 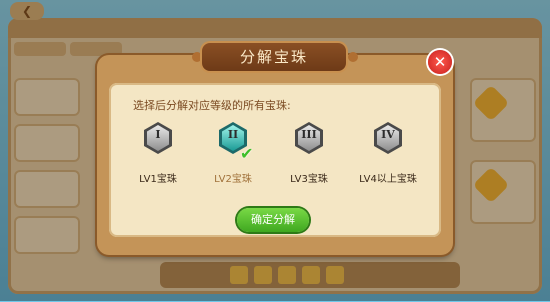 What do you see at coordinates (388, 179) in the screenshot?
I see `gem-label: LV4以上宝珠` at bounding box center [388, 179].